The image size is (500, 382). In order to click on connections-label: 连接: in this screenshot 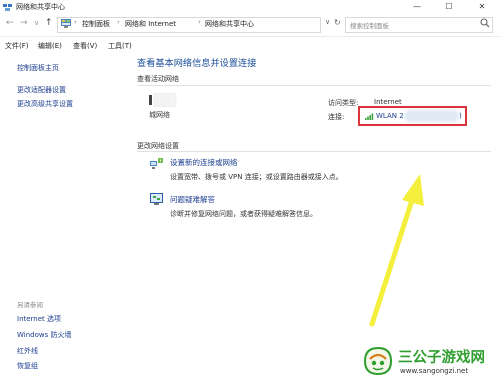, I will do `click(336, 117)`.